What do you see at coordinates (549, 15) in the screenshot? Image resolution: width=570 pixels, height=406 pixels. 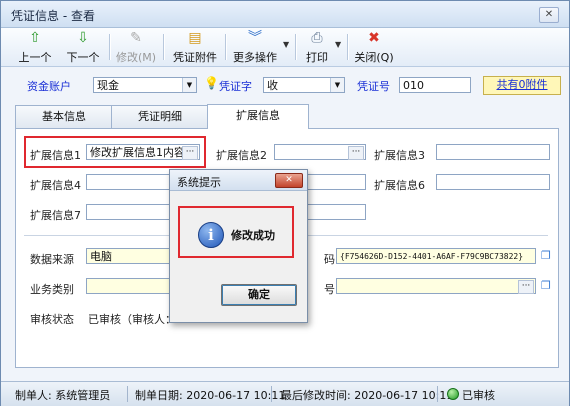 I see `window-close-button: ✕` at bounding box center [549, 15].